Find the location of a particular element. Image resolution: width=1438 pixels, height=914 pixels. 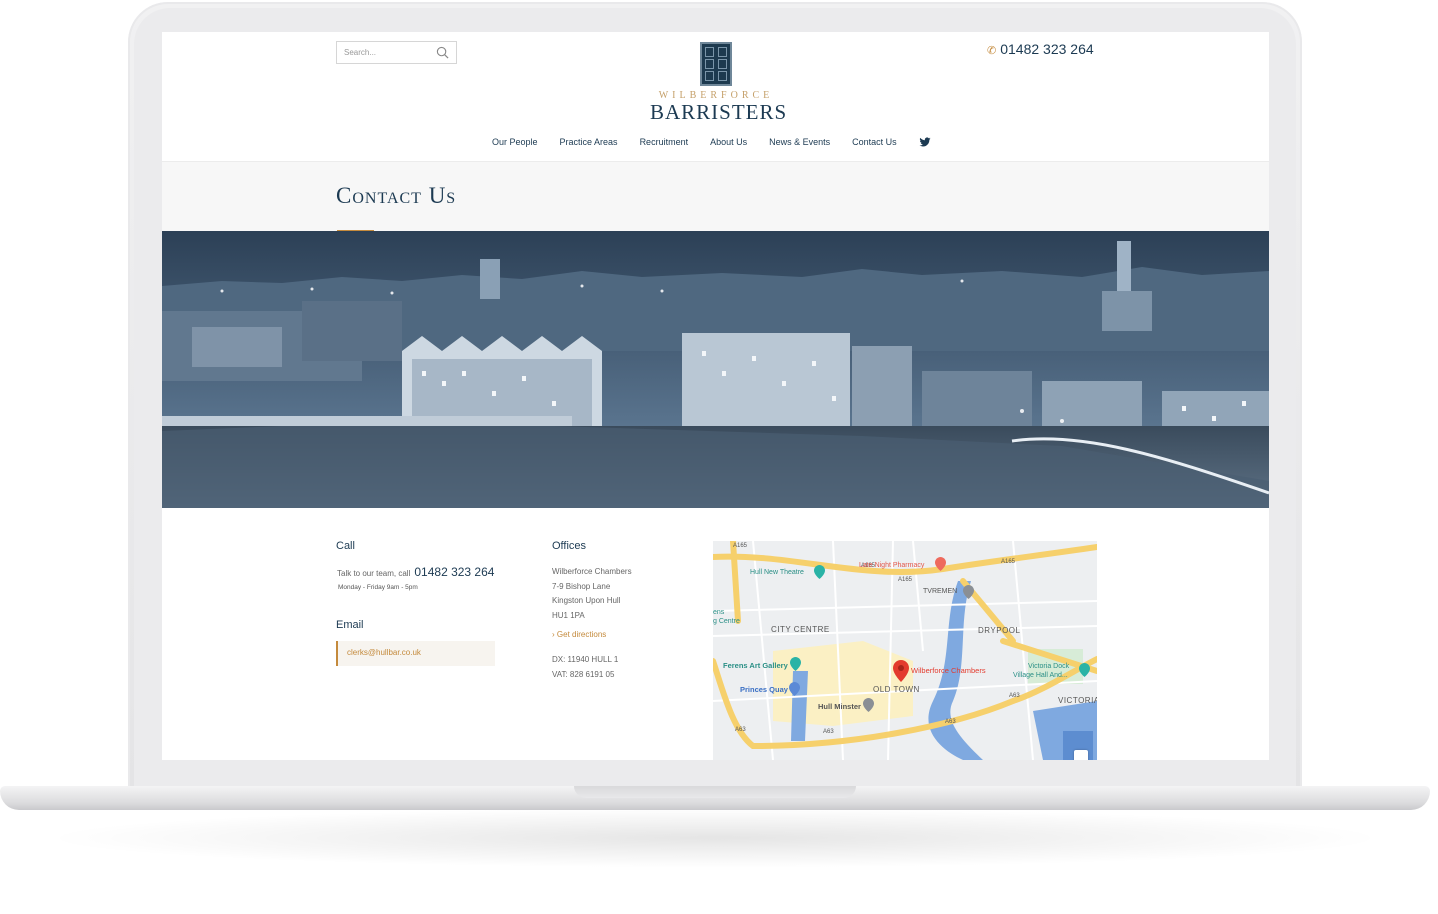

nav-our-people: Our People is located at coordinates (515, 142).